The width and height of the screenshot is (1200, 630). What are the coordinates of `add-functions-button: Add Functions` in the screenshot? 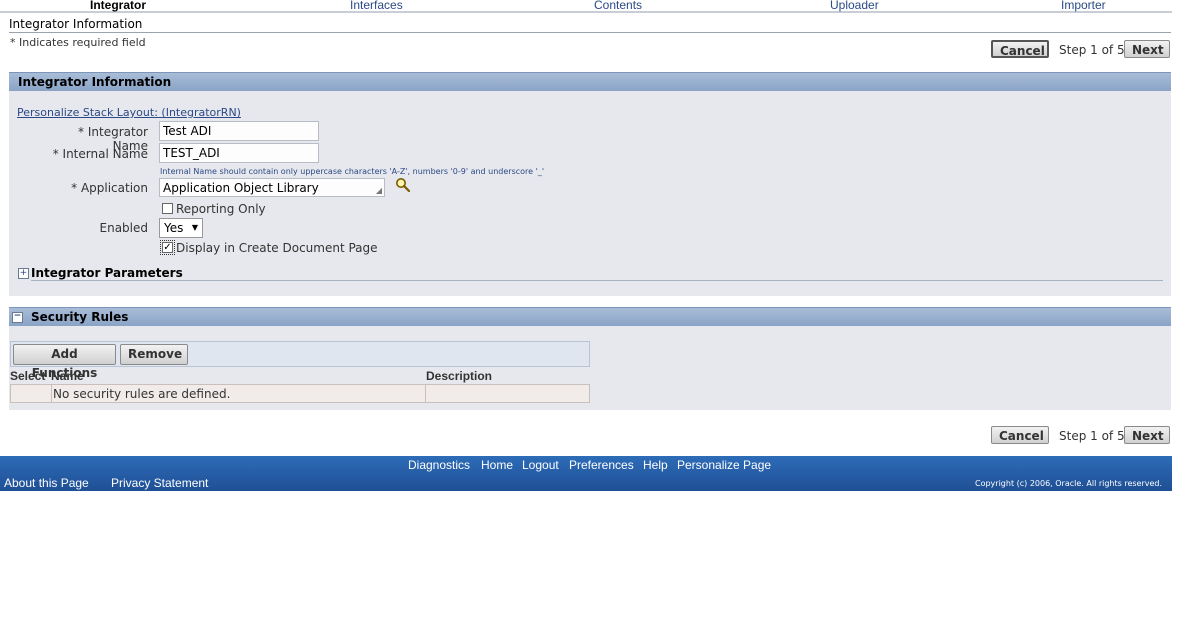 It's located at (64, 362).